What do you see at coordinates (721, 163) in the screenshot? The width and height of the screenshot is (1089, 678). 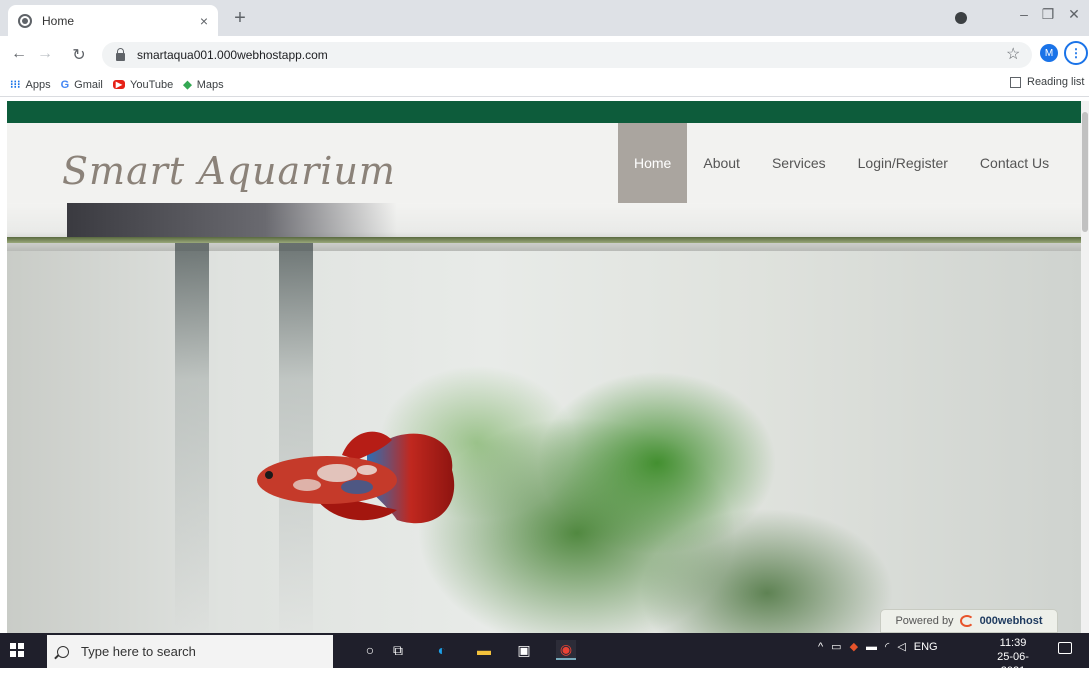 I see `nav-about: About` at bounding box center [721, 163].